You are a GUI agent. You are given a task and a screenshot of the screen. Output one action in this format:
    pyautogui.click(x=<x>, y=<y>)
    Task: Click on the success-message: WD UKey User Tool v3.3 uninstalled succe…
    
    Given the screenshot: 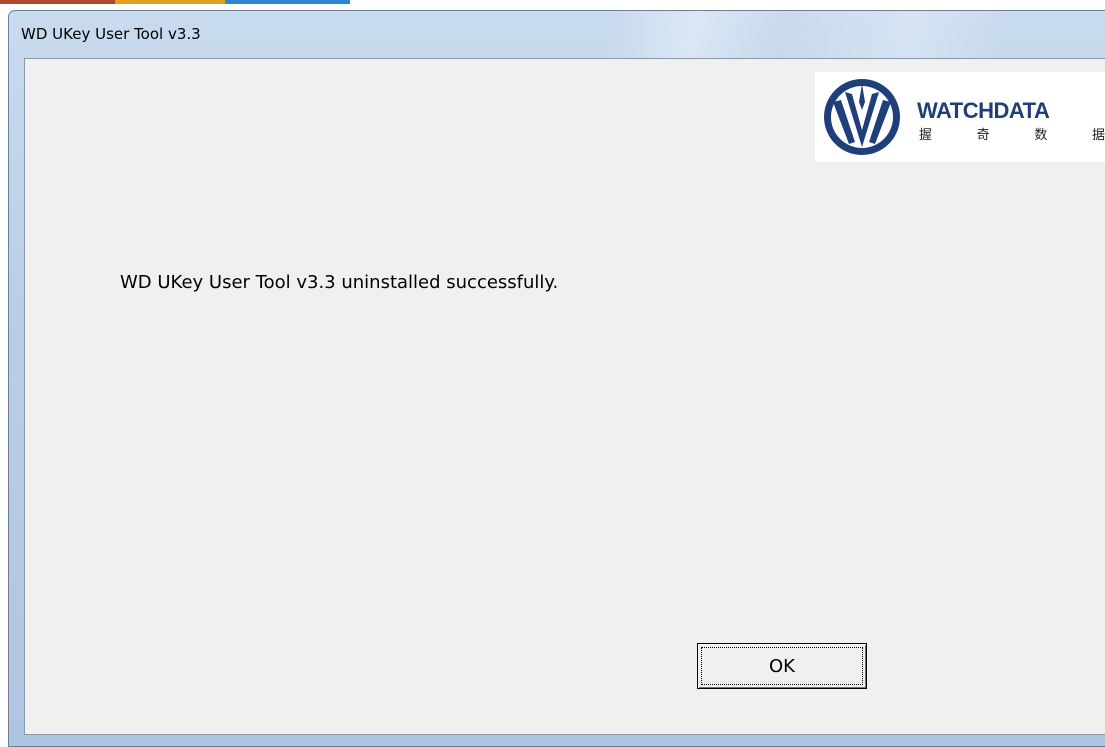 What is the action you would take?
    pyautogui.click(x=339, y=282)
    